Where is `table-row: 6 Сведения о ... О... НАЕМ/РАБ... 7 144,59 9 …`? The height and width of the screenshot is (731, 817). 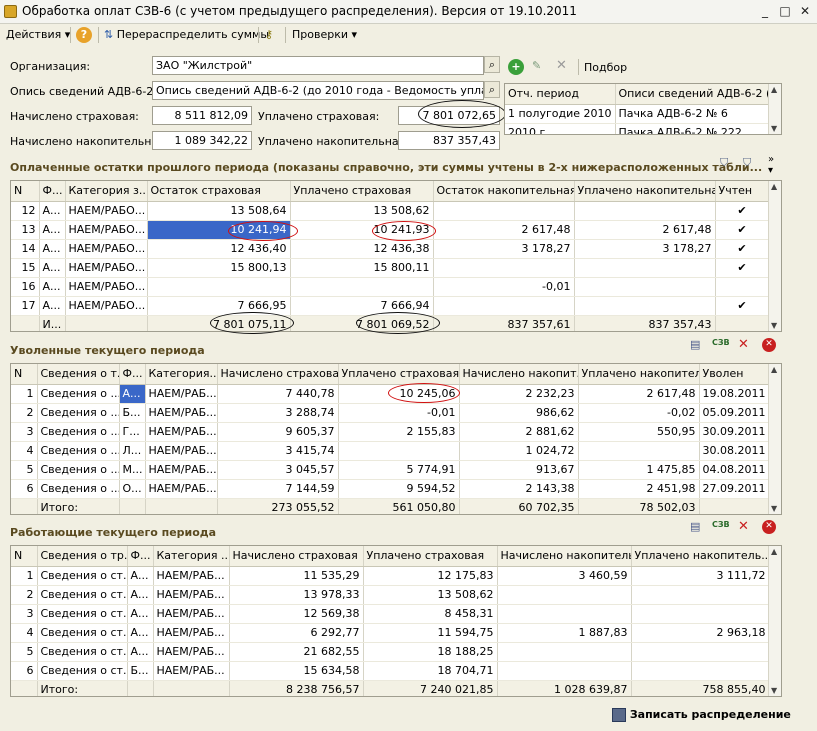
table-row: 6 Сведения о ... О... НАЕМ/РАБ... 7 144,59 9 … is located at coordinates (390, 489).